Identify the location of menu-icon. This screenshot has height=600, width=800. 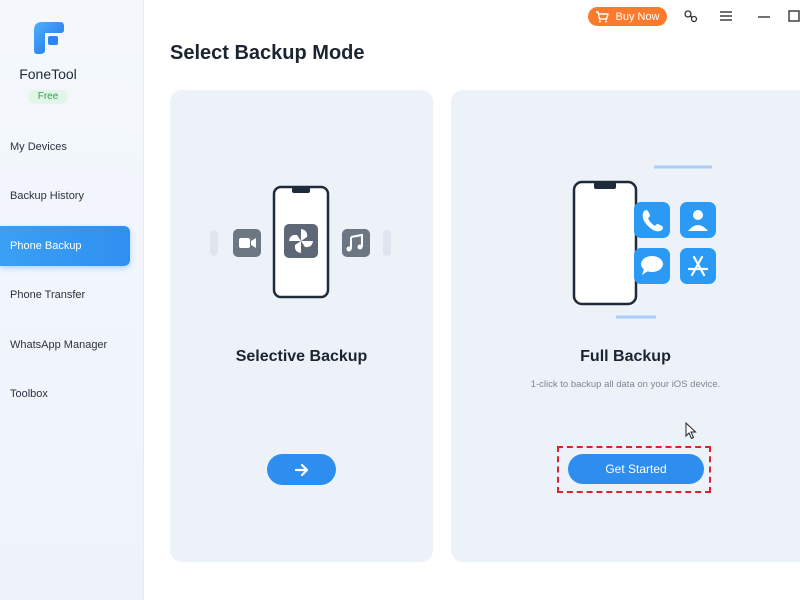
(726, 16).